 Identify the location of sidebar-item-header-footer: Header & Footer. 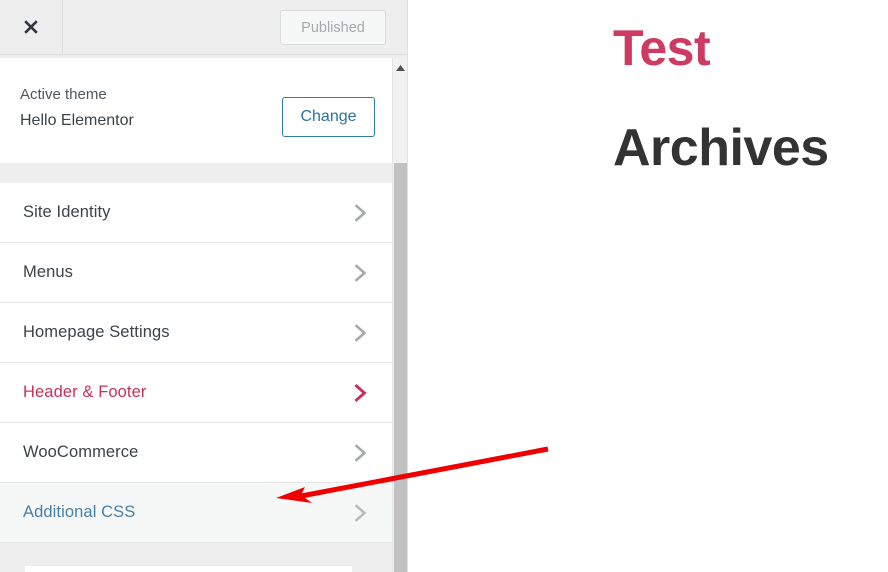
(196, 393).